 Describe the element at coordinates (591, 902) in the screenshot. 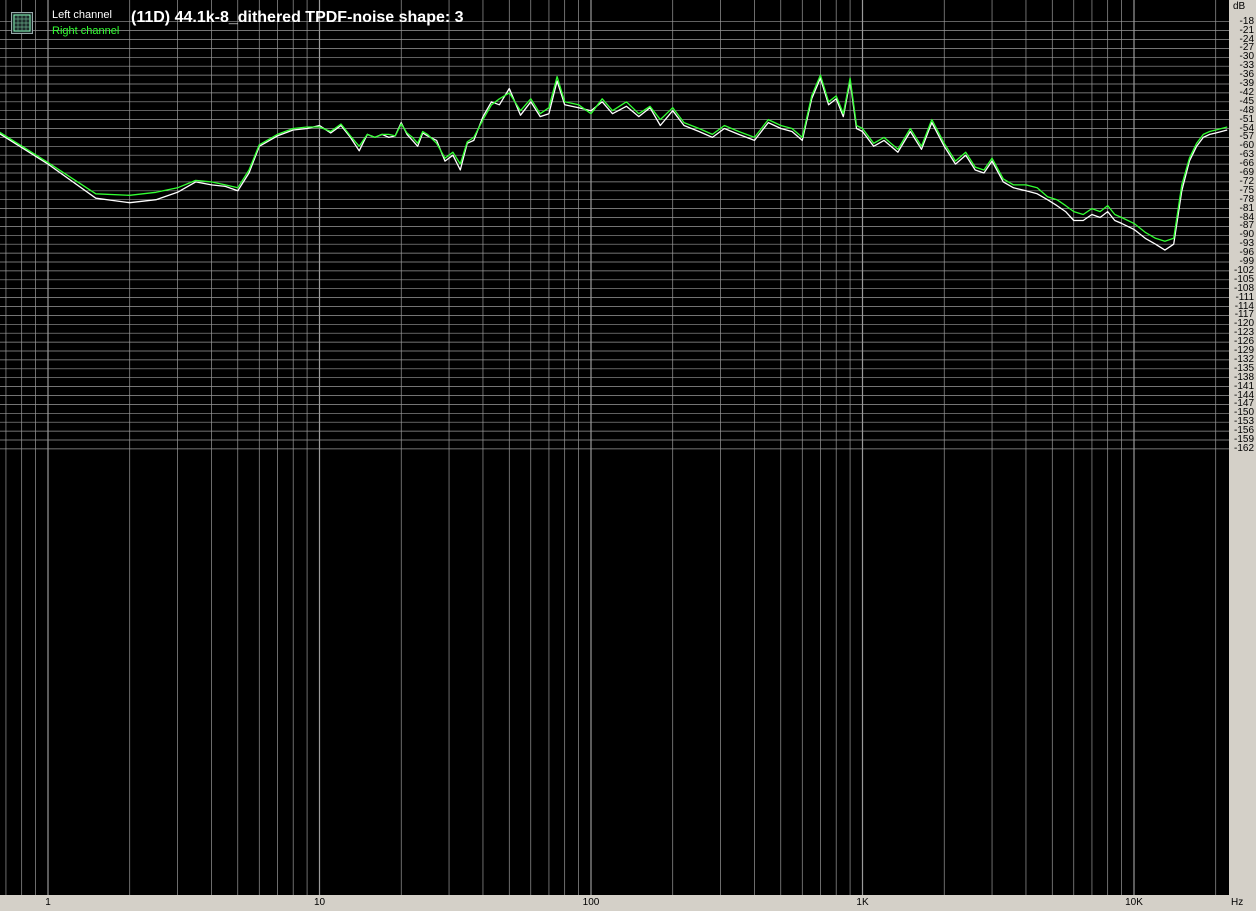

I see `x-tick-label: 100` at that location.